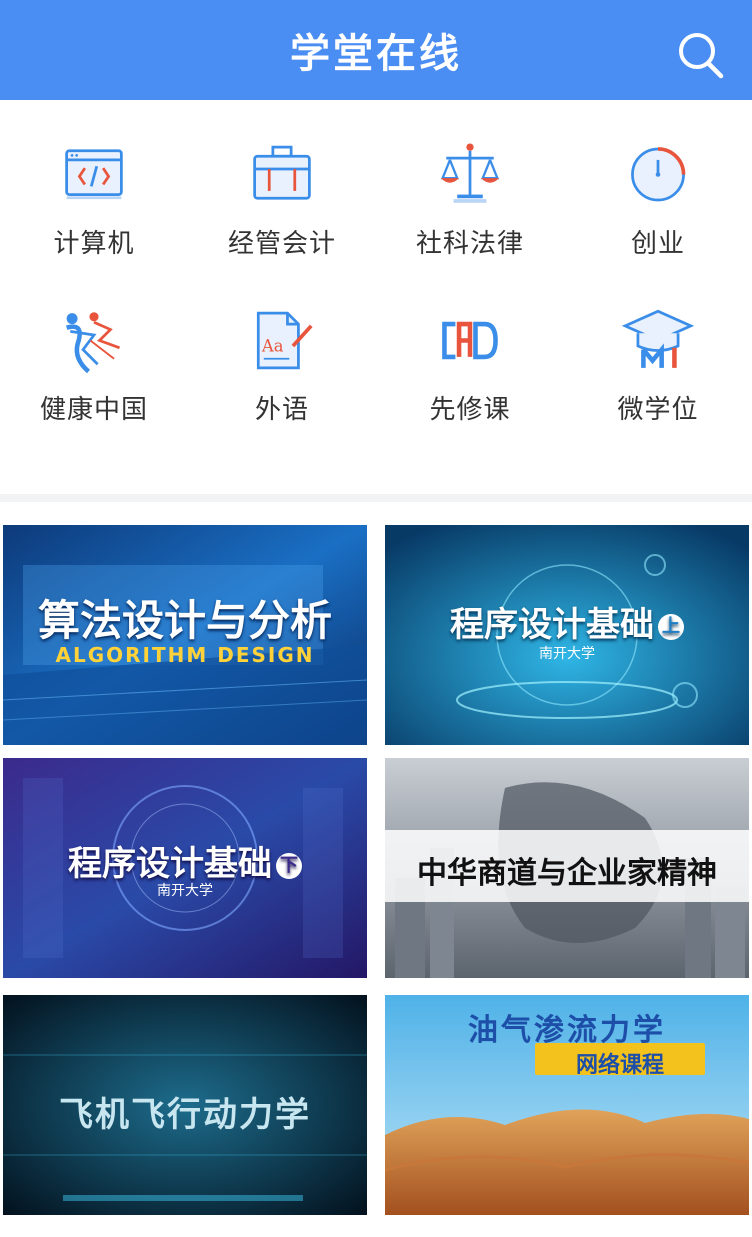 This screenshot has width=752, height=1237. I want to click on course-card-business-spirit: 中华商道与企业家精神, so click(567, 868).